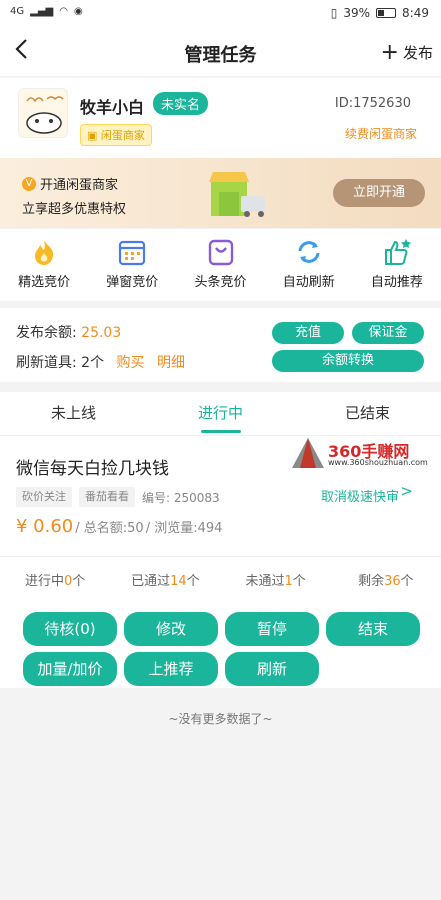 The height and width of the screenshot is (900, 441). What do you see at coordinates (109, 528) in the screenshot?
I see `task-quota: / 总名额:50` at bounding box center [109, 528].